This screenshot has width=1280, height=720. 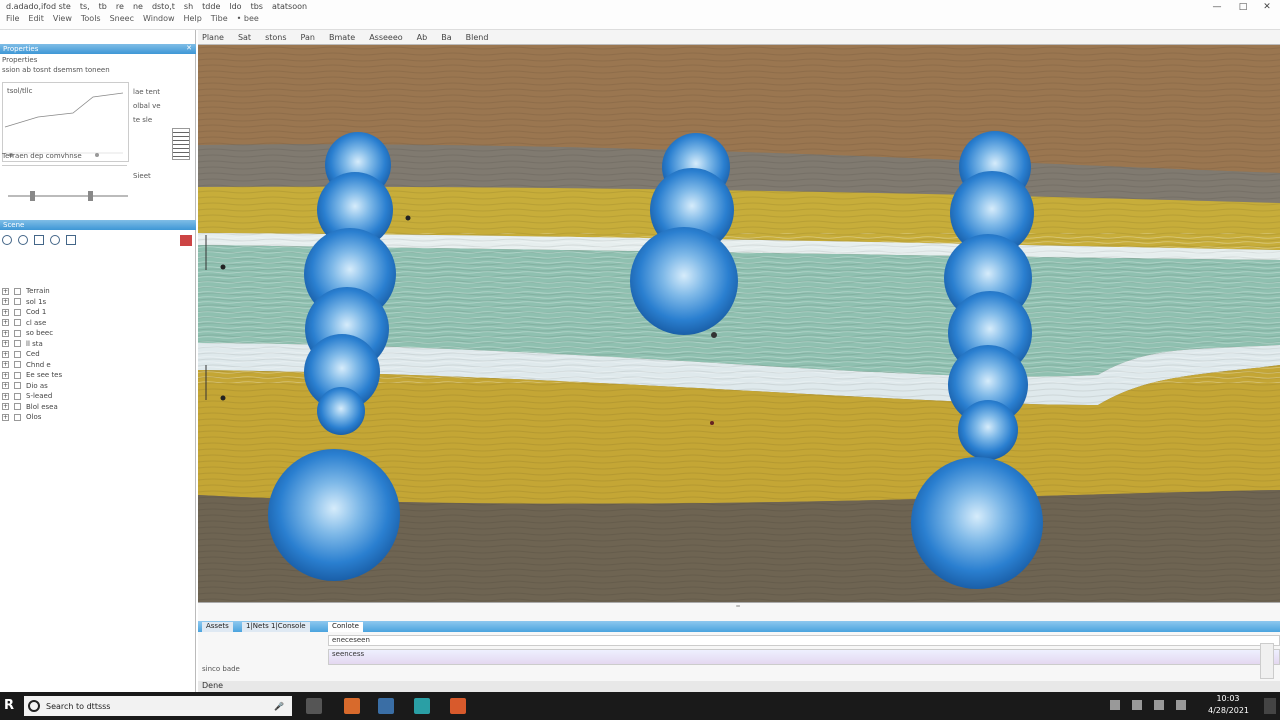 What do you see at coordinates (248, 18) in the screenshot?
I see `menu-item: • bee` at bounding box center [248, 18].